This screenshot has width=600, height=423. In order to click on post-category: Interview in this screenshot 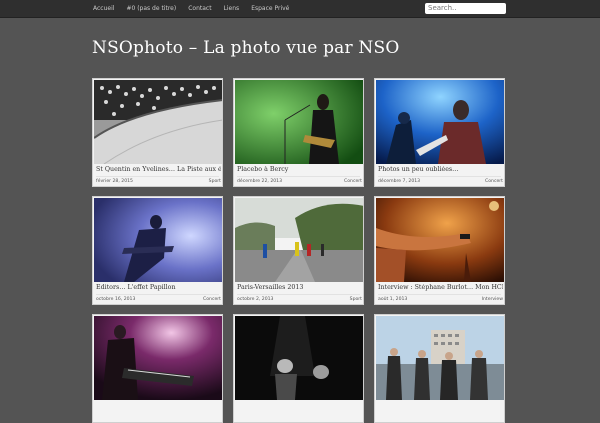, I will do `click(492, 299)`.